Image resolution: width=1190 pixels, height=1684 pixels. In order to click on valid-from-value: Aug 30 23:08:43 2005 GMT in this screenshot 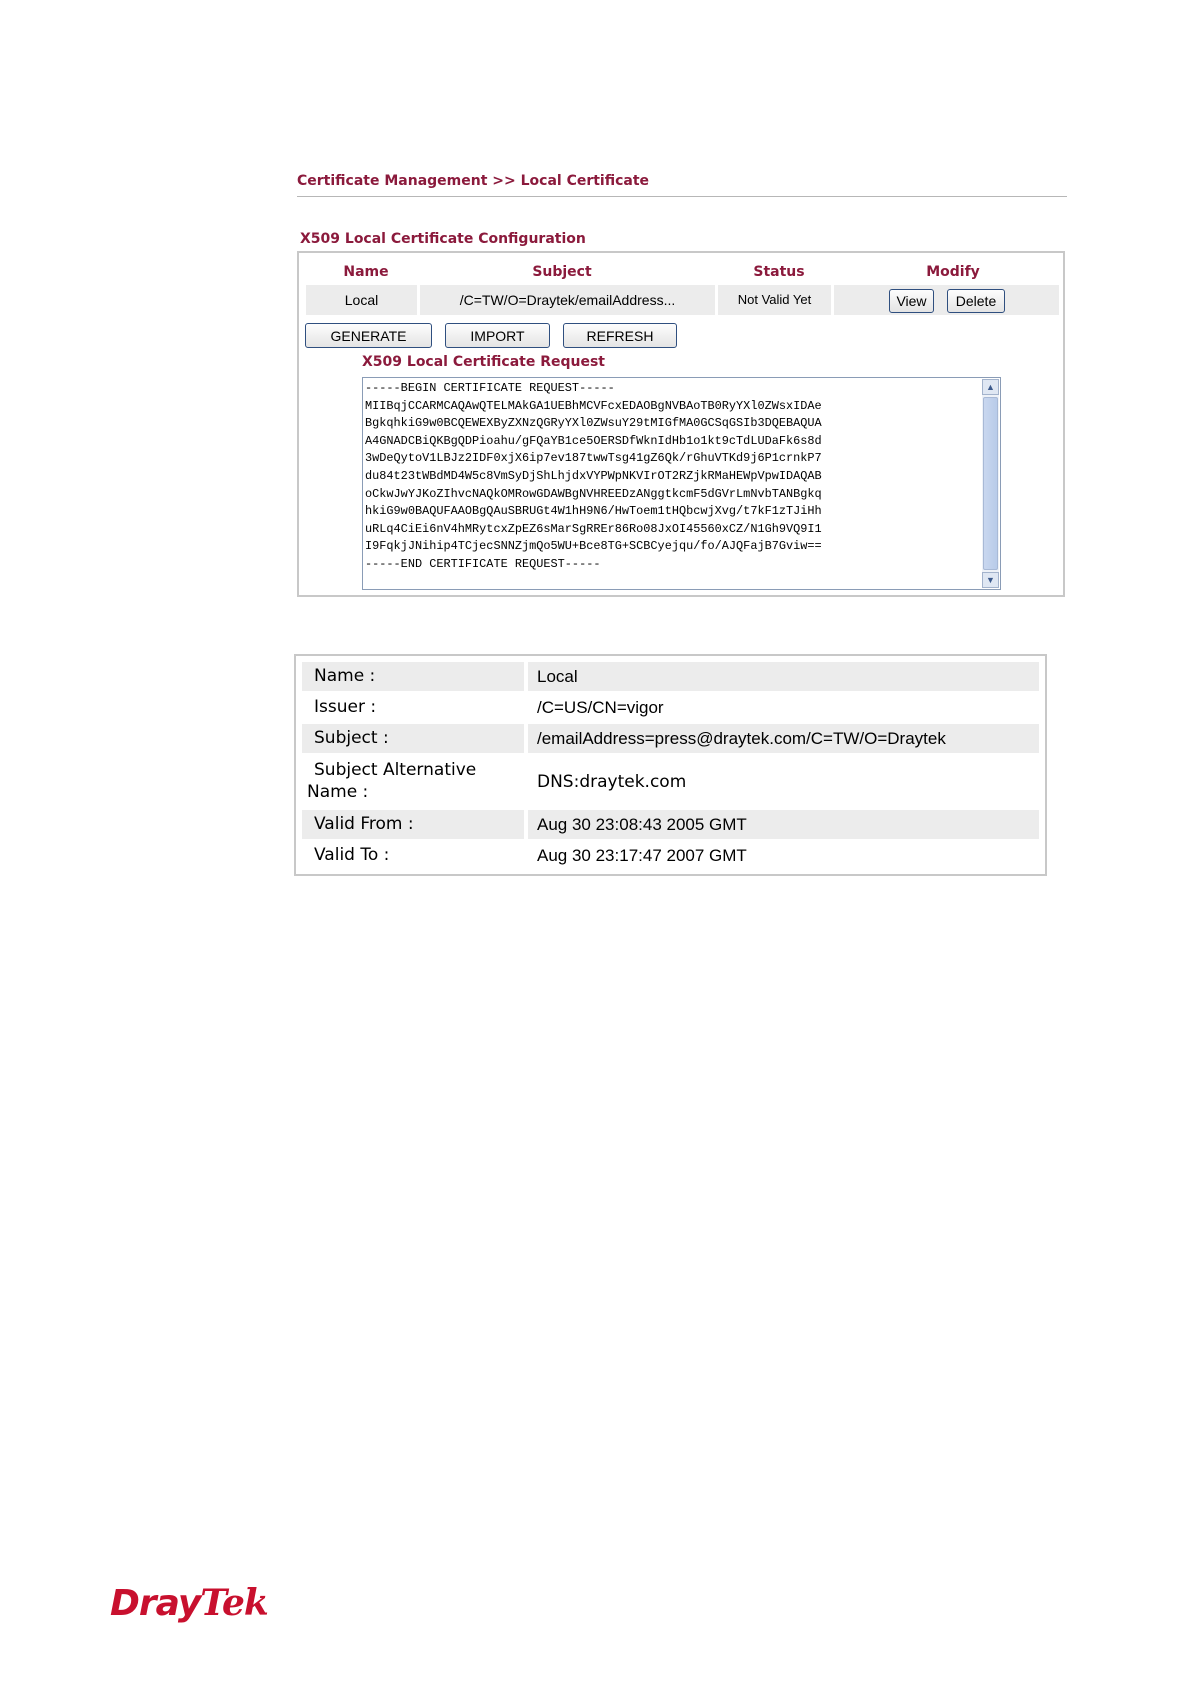, I will do `click(783, 824)`.